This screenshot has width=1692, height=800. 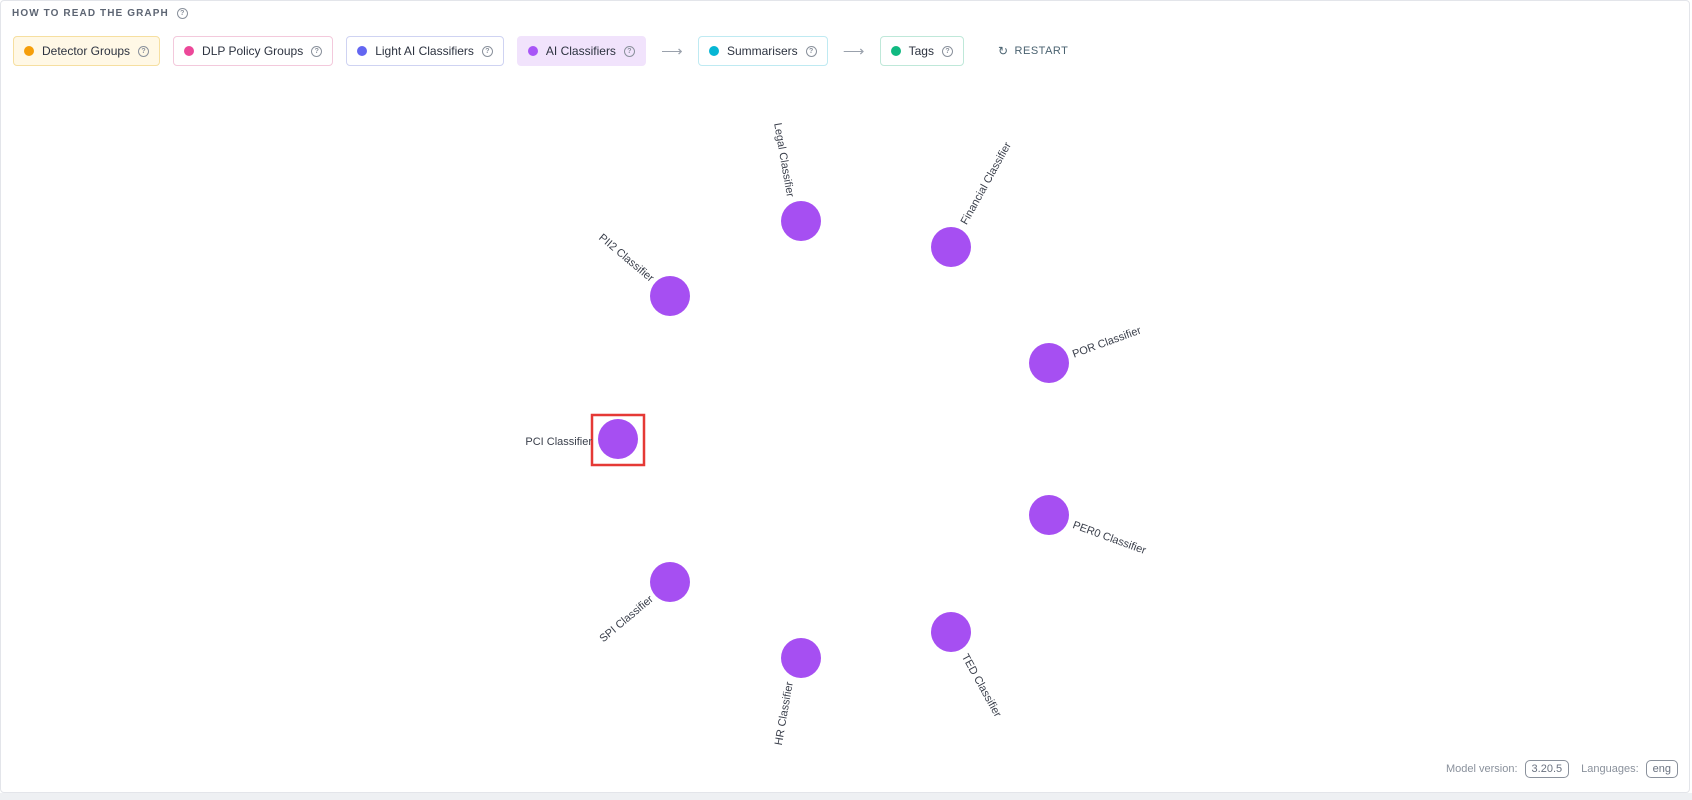 What do you see at coordinates (783, 160) in the screenshot?
I see `node-label: Legal Classifier` at bounding box center [783, 160].